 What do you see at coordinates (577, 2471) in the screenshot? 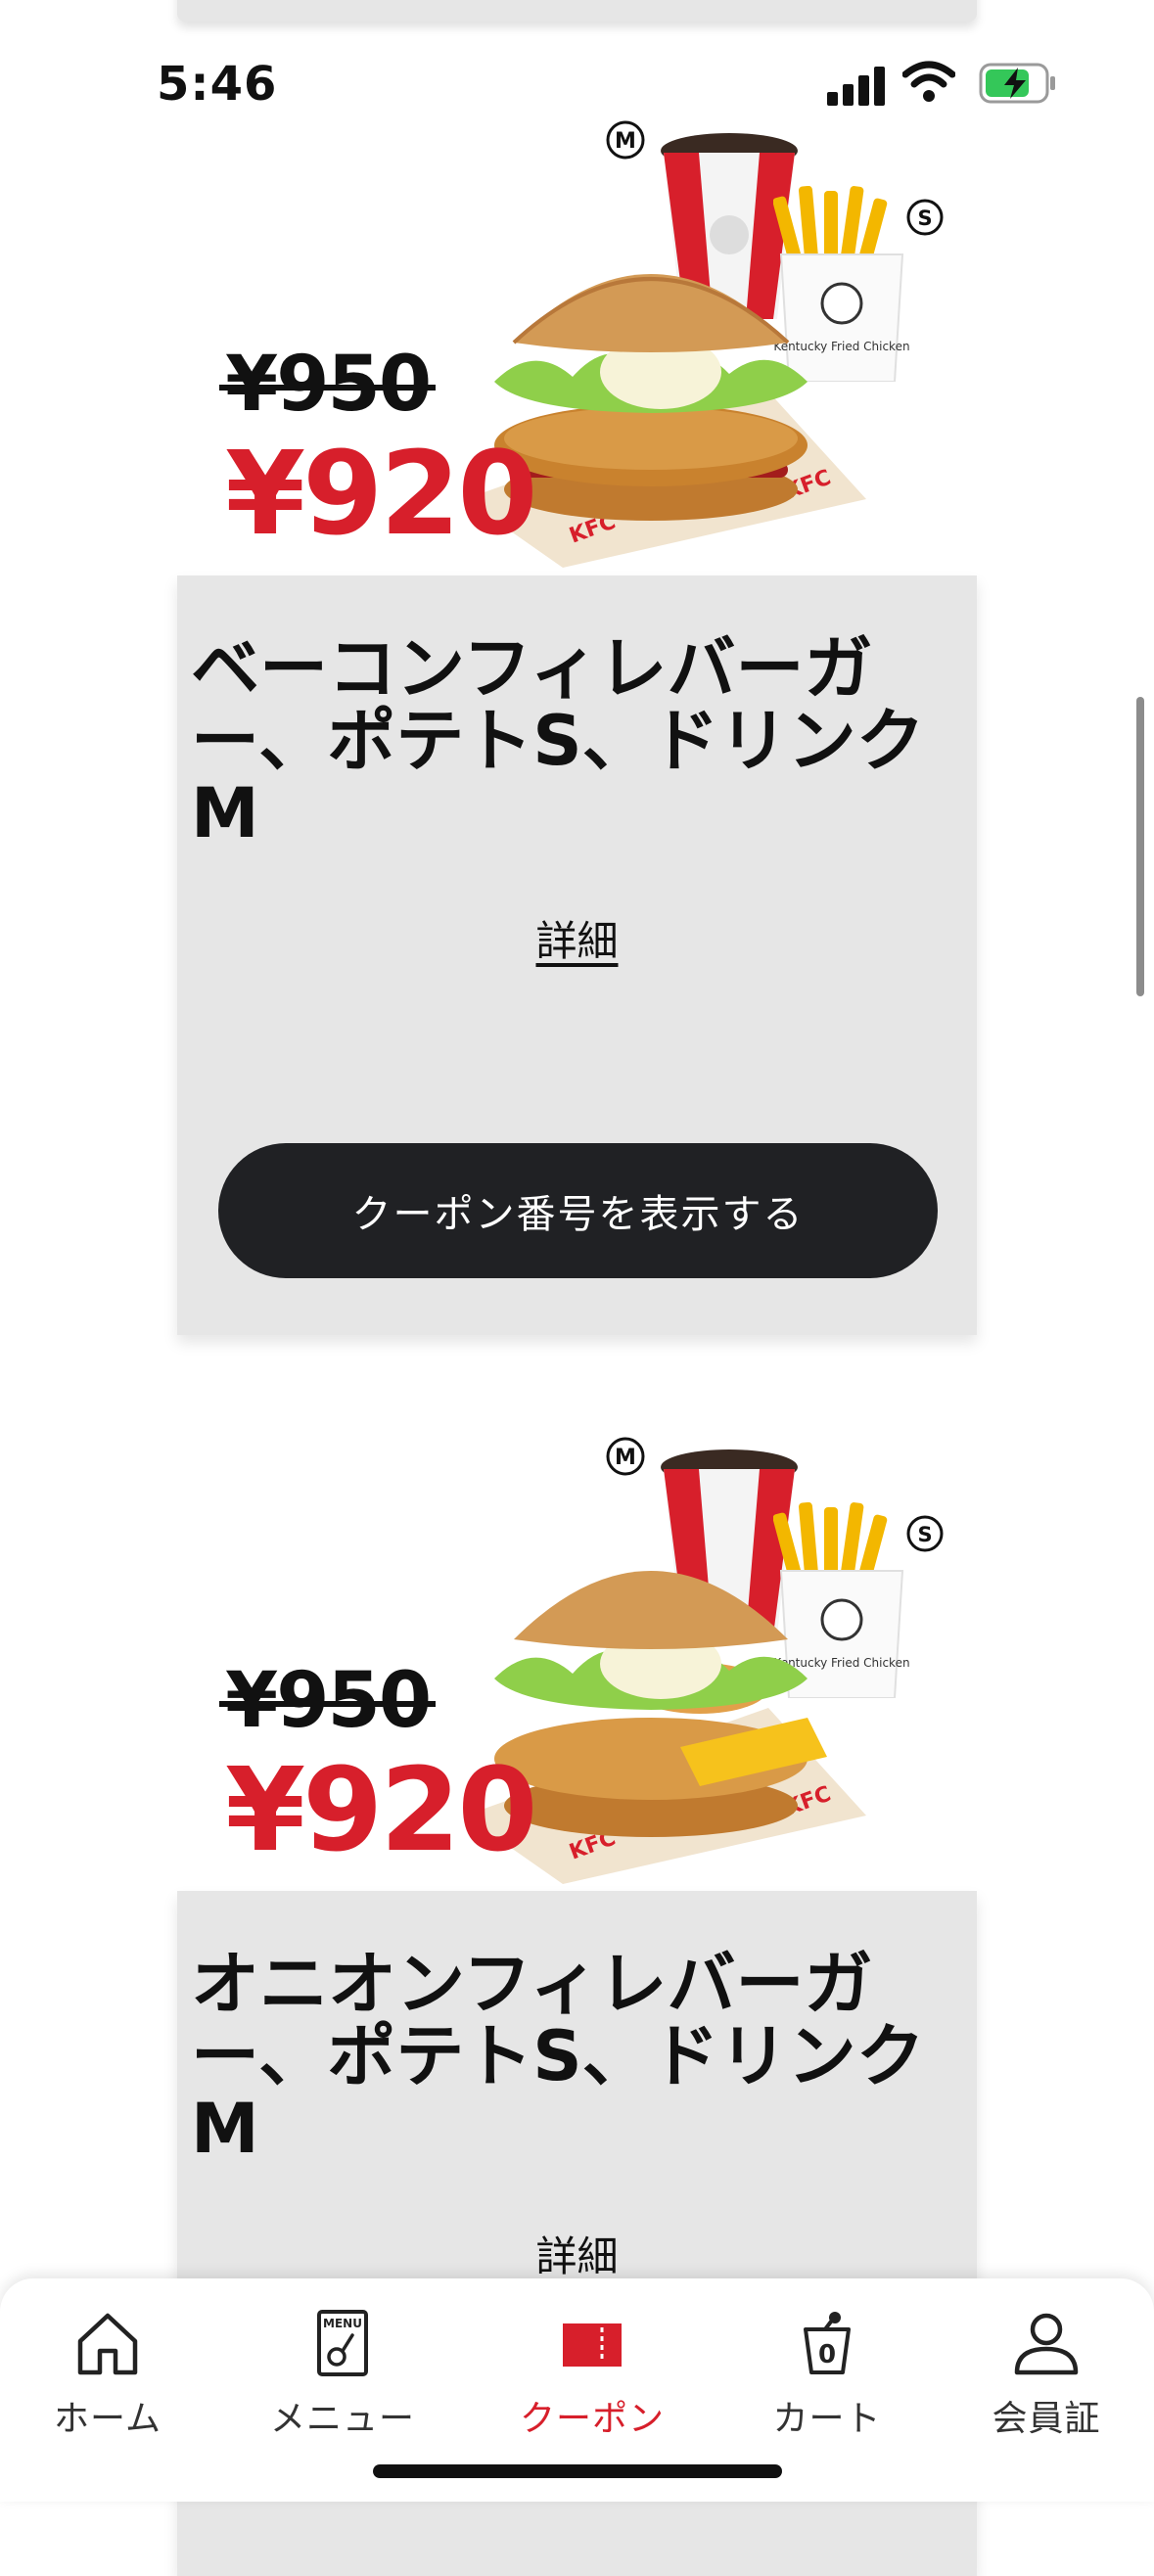
I see `home-indicator` at bounding box center [577, 2471].